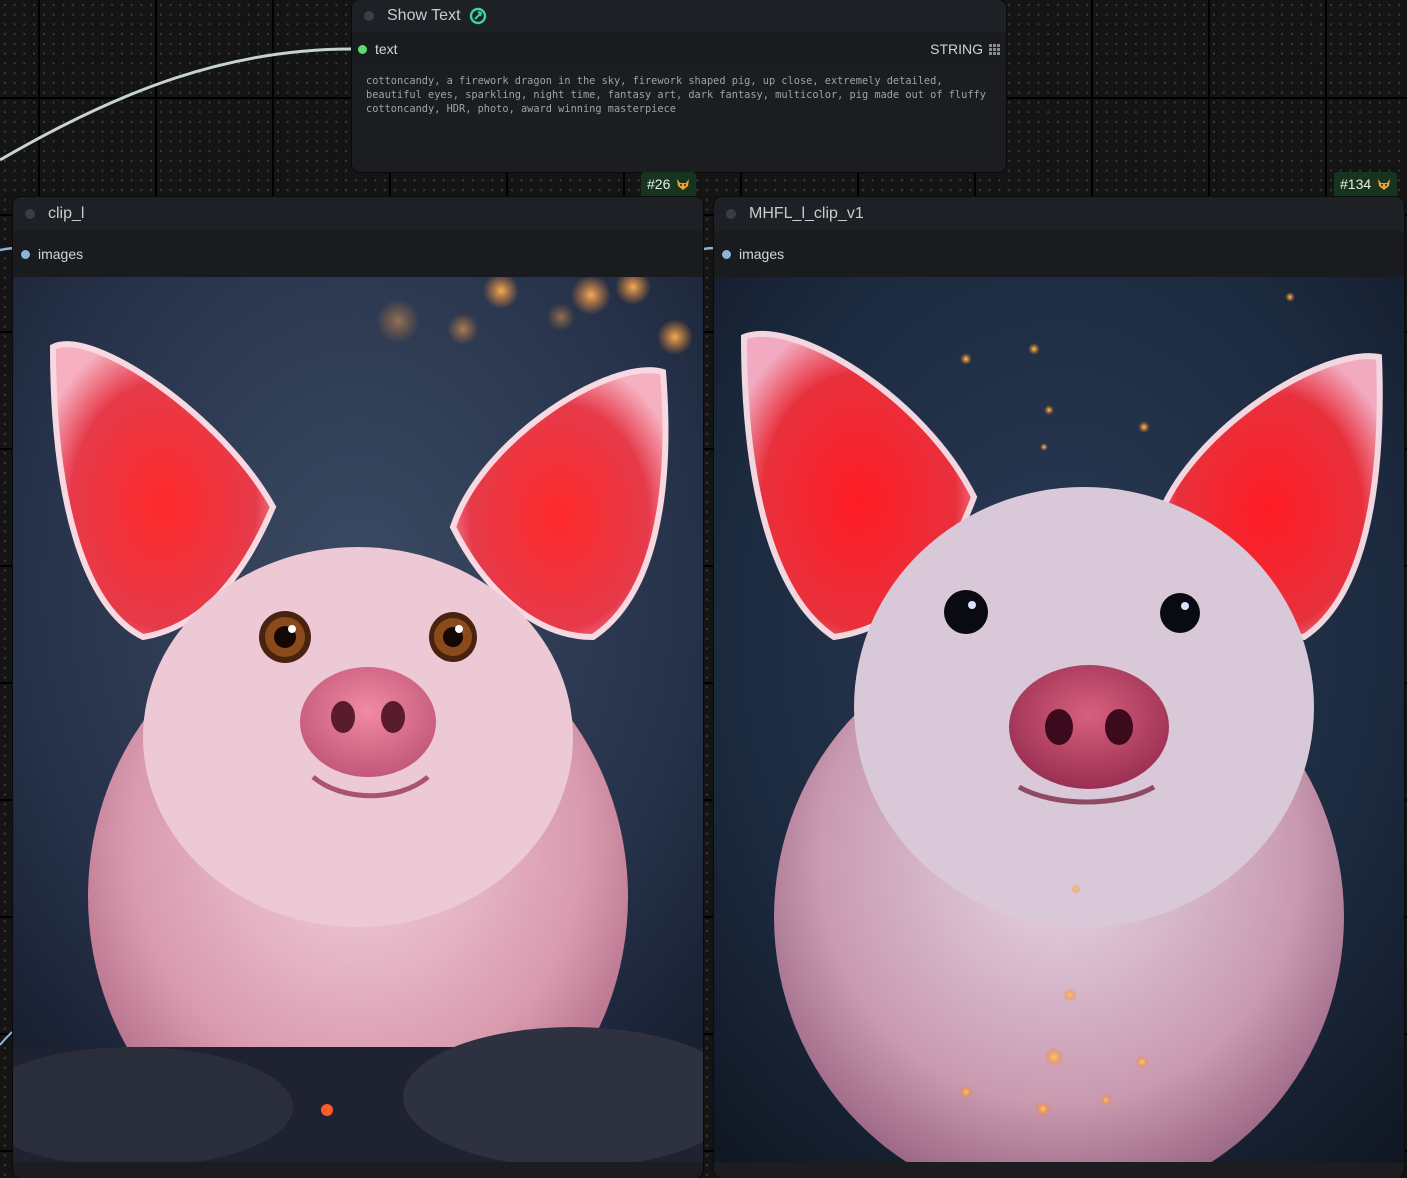  Describe the element at coordinates (679, 16) in the screenshot. I see `show-text-node-header: Show Text` at that location.